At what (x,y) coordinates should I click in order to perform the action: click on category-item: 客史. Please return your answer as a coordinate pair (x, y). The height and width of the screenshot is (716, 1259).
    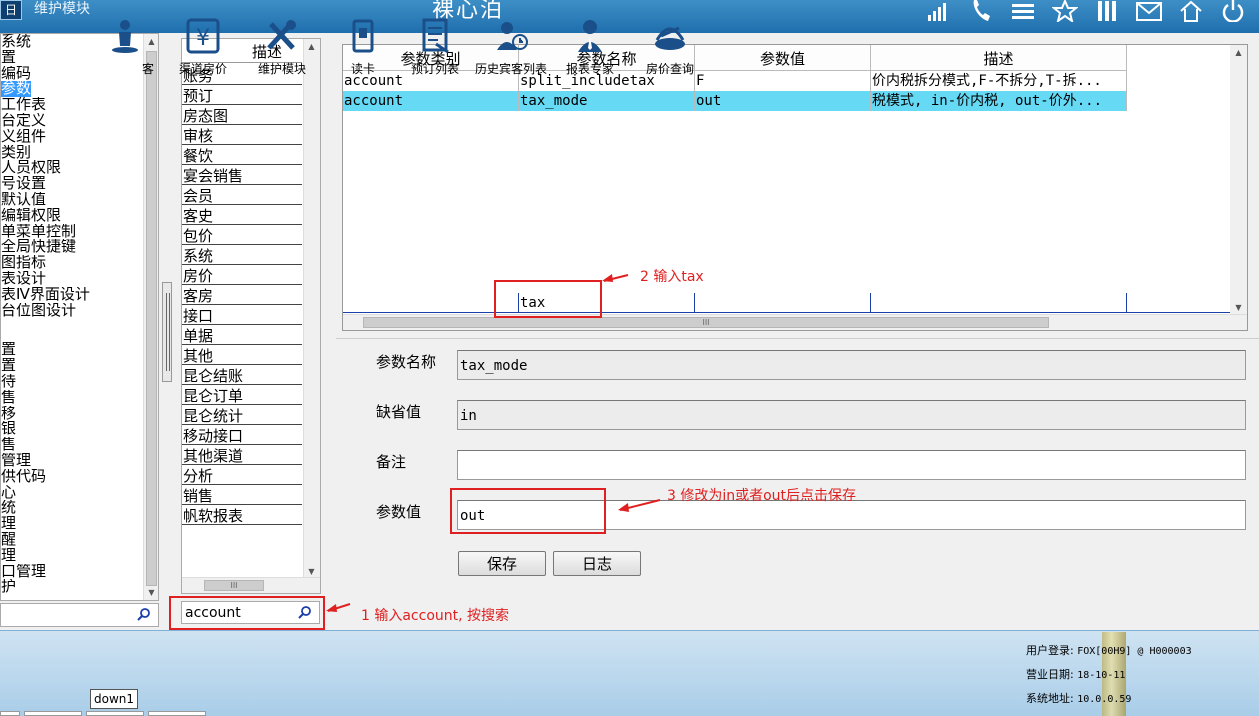
    Looking at the image, I should click on (242, 215).